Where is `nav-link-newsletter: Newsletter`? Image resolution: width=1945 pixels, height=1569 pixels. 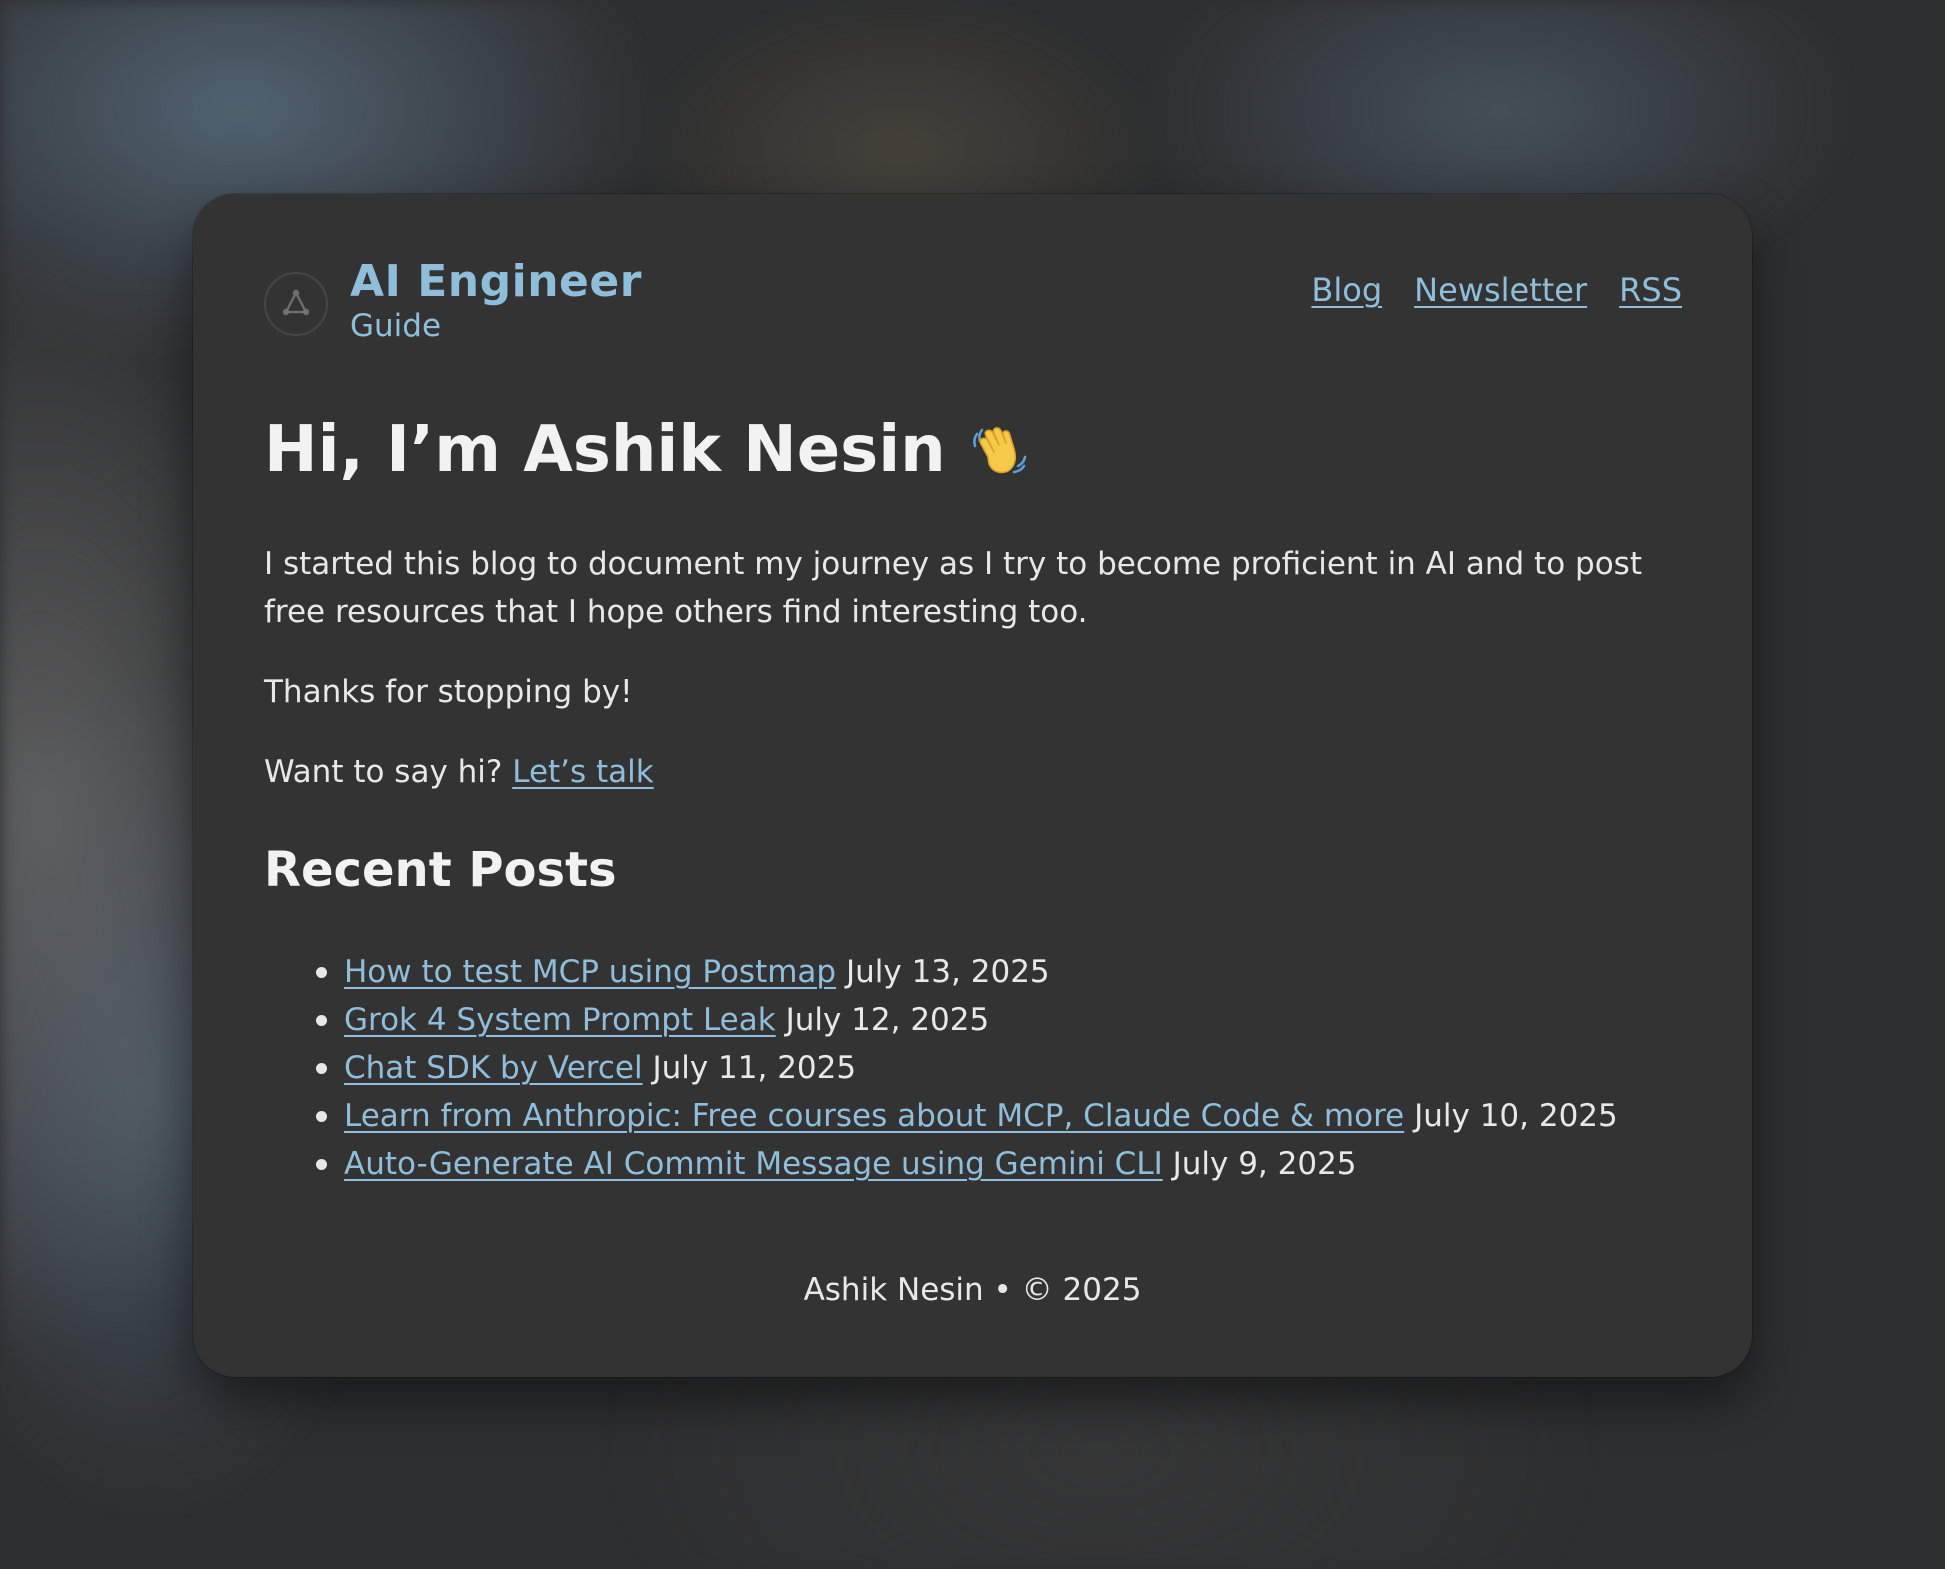 nav-link-newsletter: Newsletter is located at coordinates (1500, 290).